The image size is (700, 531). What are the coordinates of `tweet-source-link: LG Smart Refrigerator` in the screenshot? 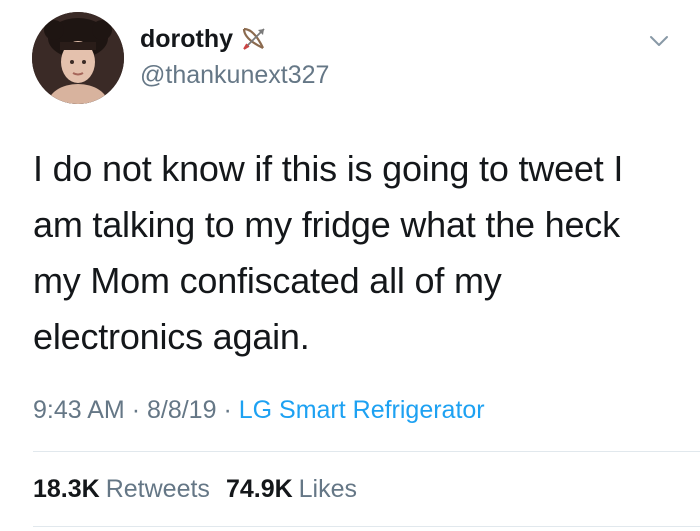 It's located at (362, 410).